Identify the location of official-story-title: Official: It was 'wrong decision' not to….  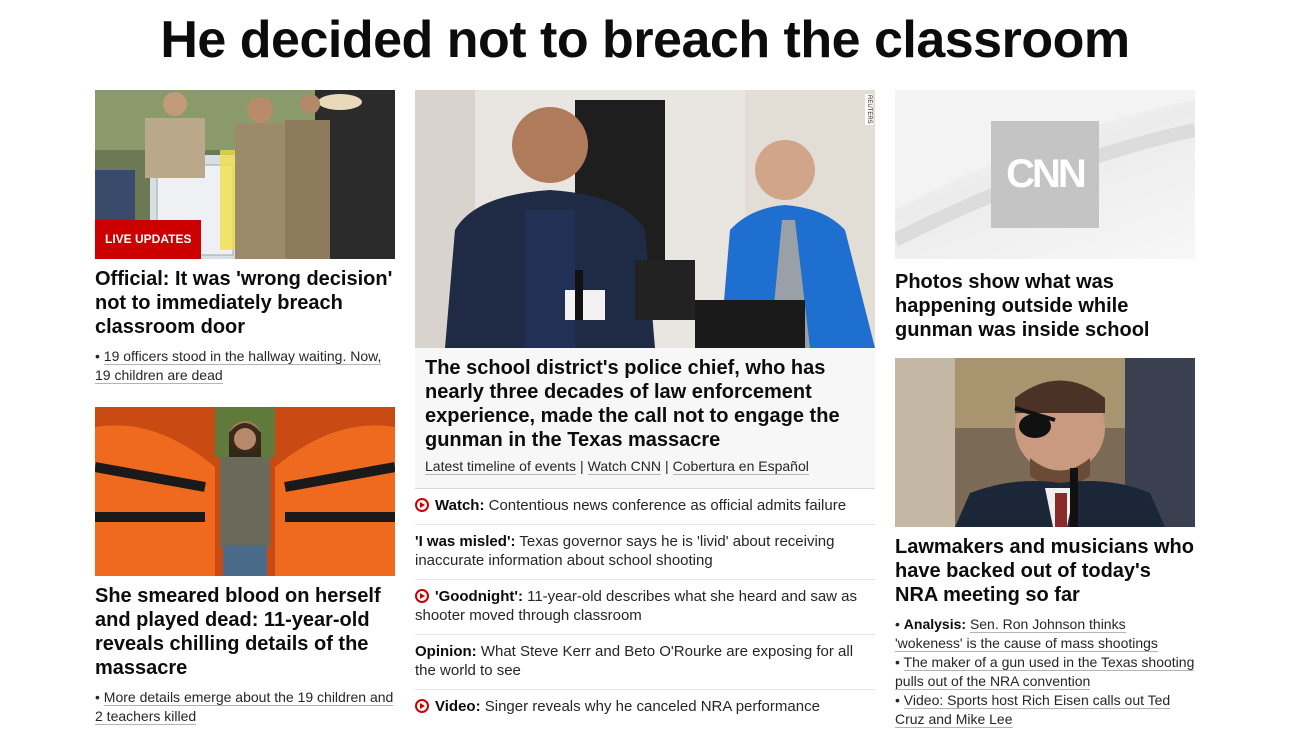
(245, 303).